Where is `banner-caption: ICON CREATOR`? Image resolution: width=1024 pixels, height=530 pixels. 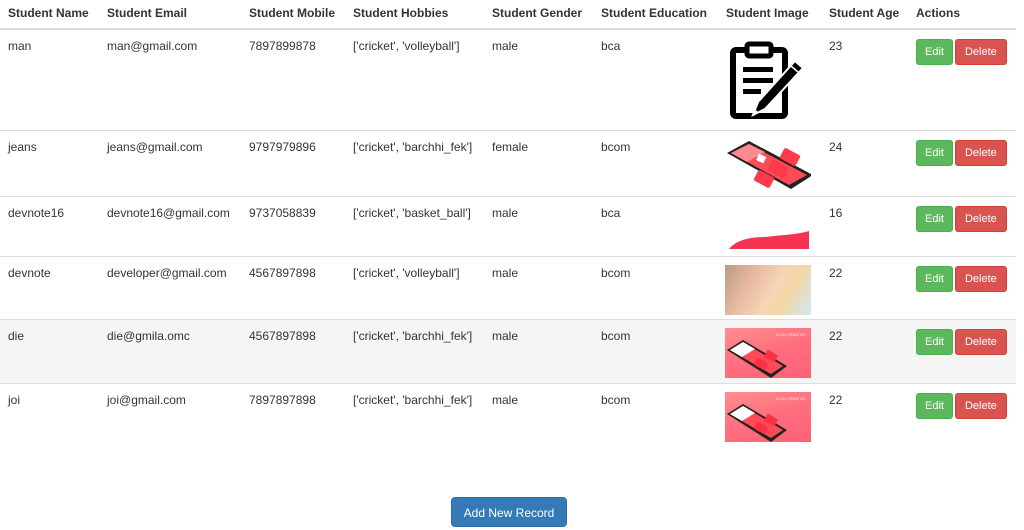
banner-caption: ICON CREATOR is located at coordinates (790, 398).